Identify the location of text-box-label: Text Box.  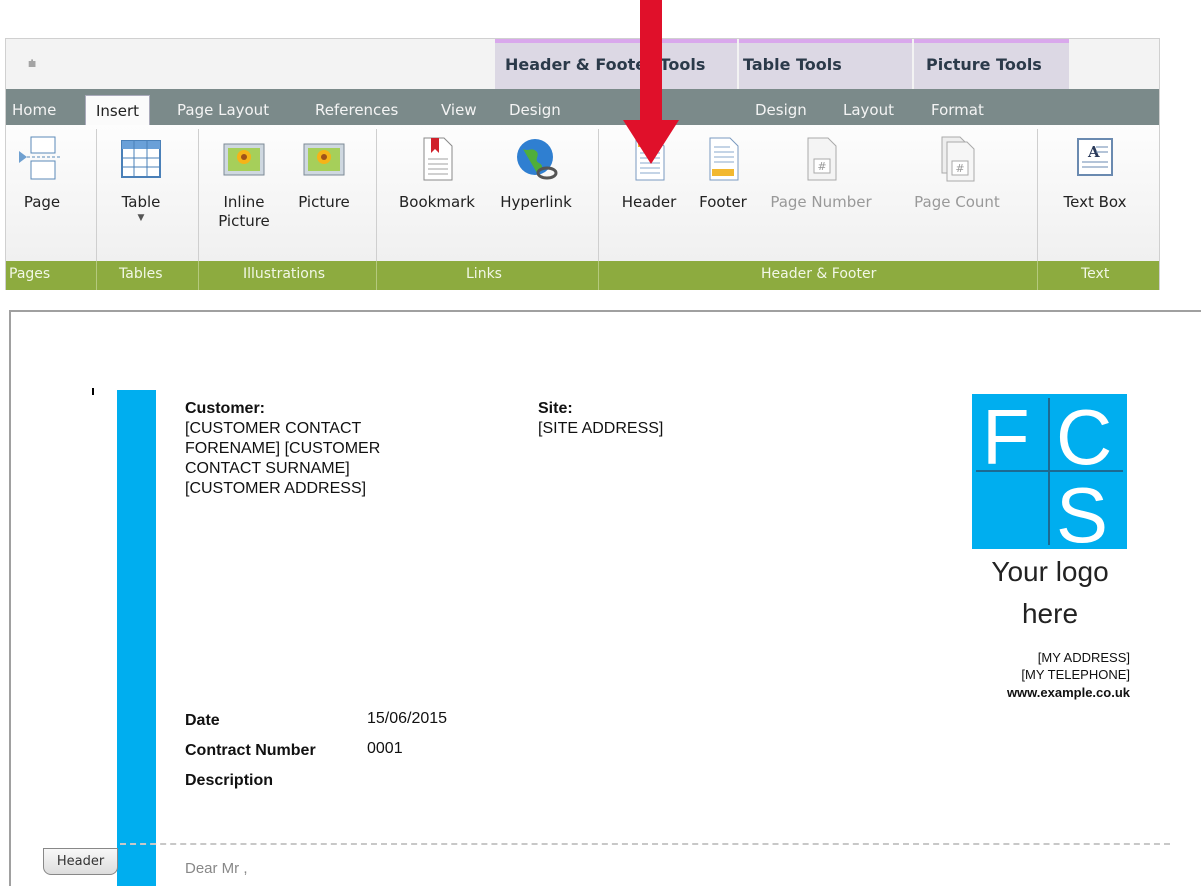
(1095, 202).